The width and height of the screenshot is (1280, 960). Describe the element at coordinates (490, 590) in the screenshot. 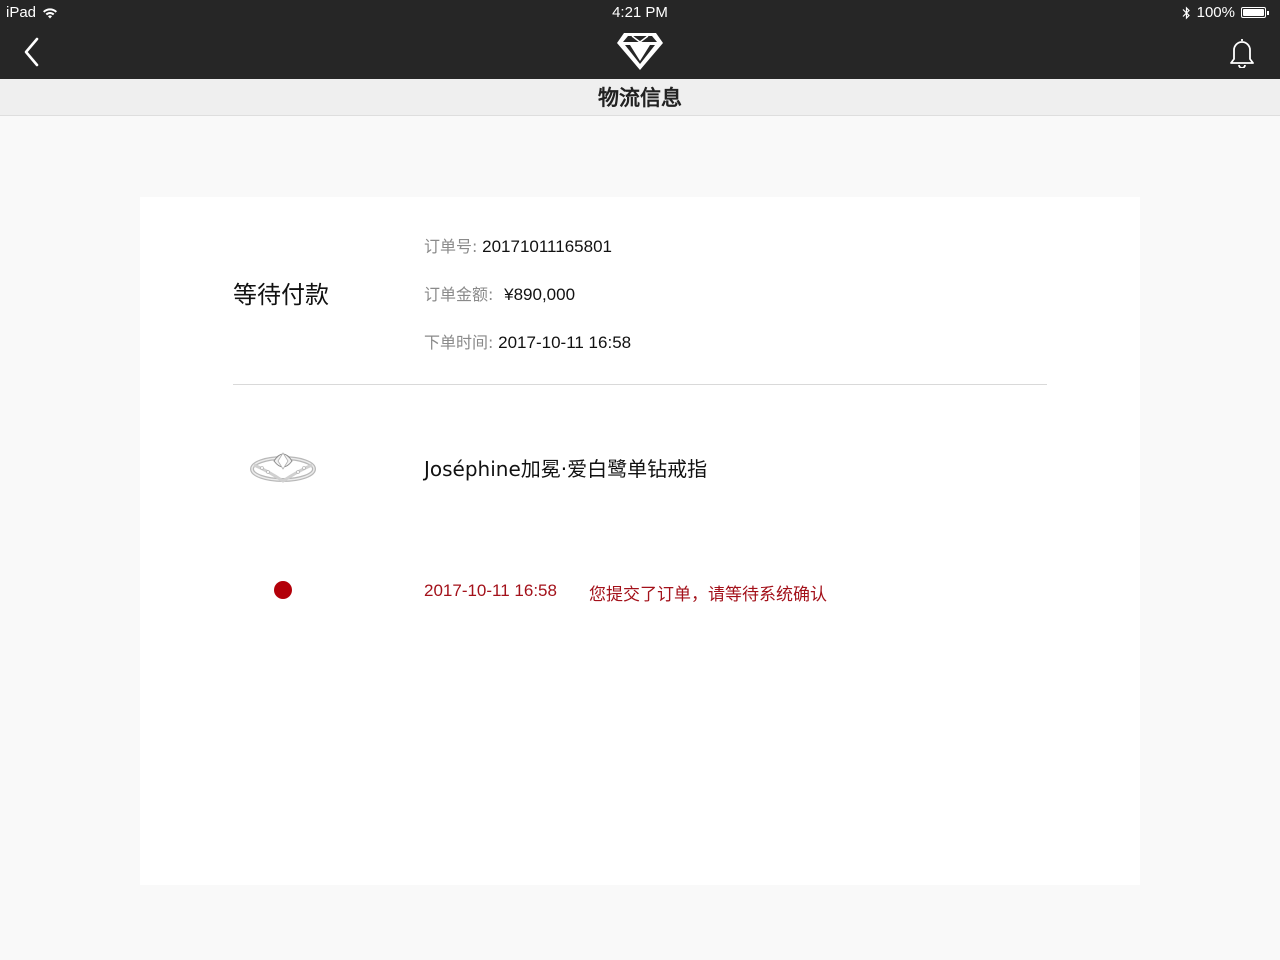

I see `timeline-time: 2017-10-11 16:58` at that location.